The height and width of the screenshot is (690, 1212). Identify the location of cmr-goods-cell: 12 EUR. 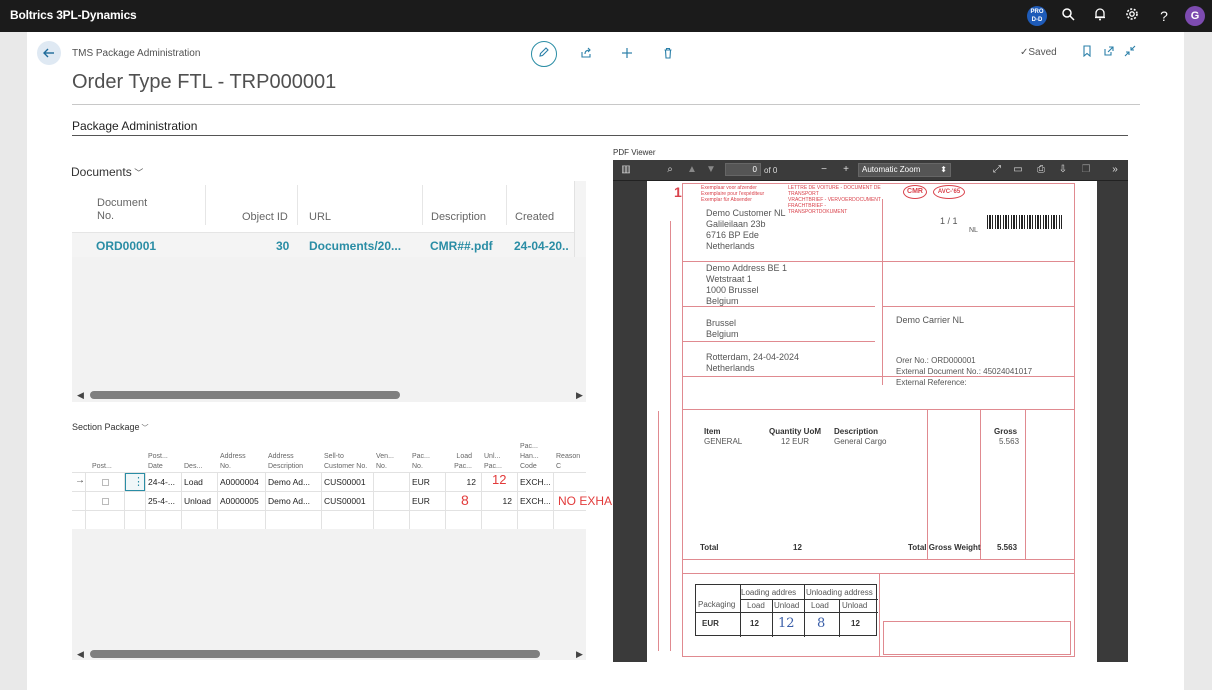
(795, 441).